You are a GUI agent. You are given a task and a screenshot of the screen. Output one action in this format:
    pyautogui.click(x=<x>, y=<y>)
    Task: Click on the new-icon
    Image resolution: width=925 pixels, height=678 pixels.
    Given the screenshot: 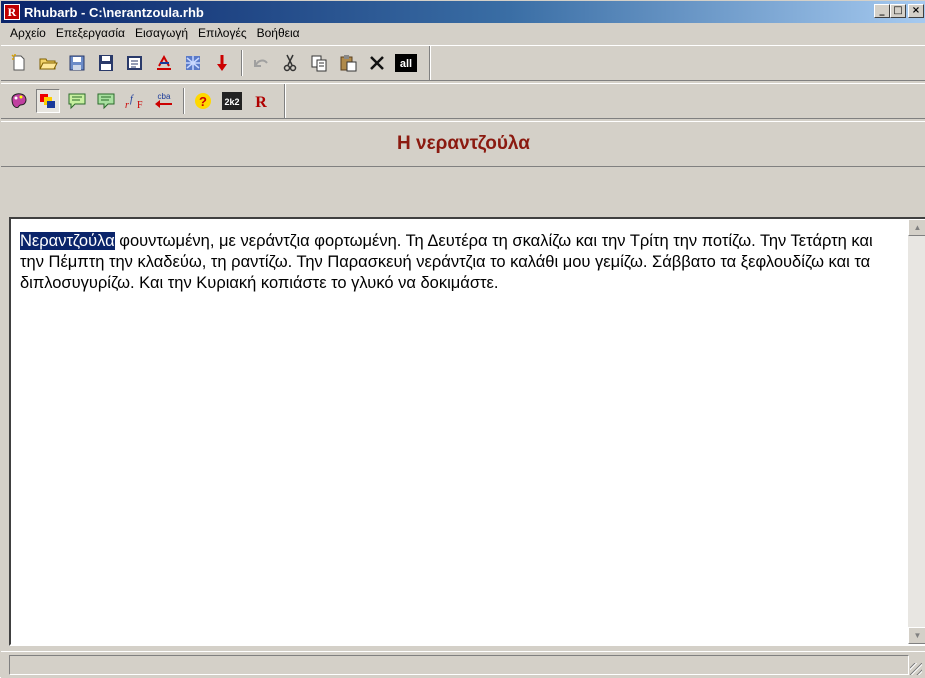 What is the action you would take?
    pyautogui.click(x=19, y=63)
    